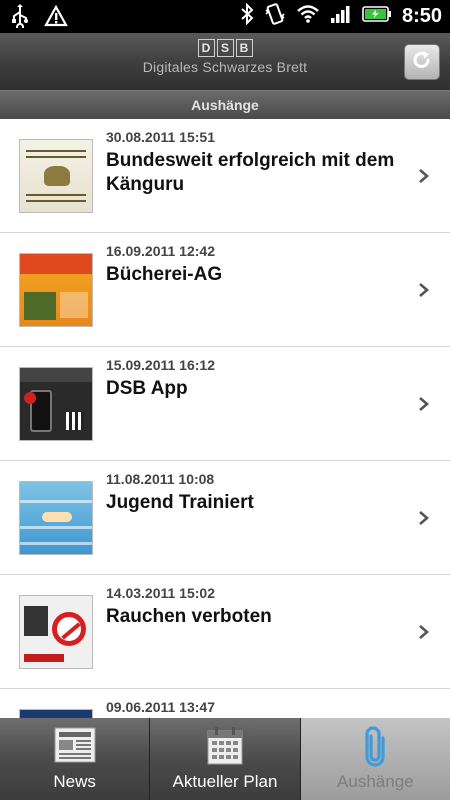 The width and height of the screenshot is (450, 800). I want to click on item-title: Rauchen verboten, so click(189, 616).